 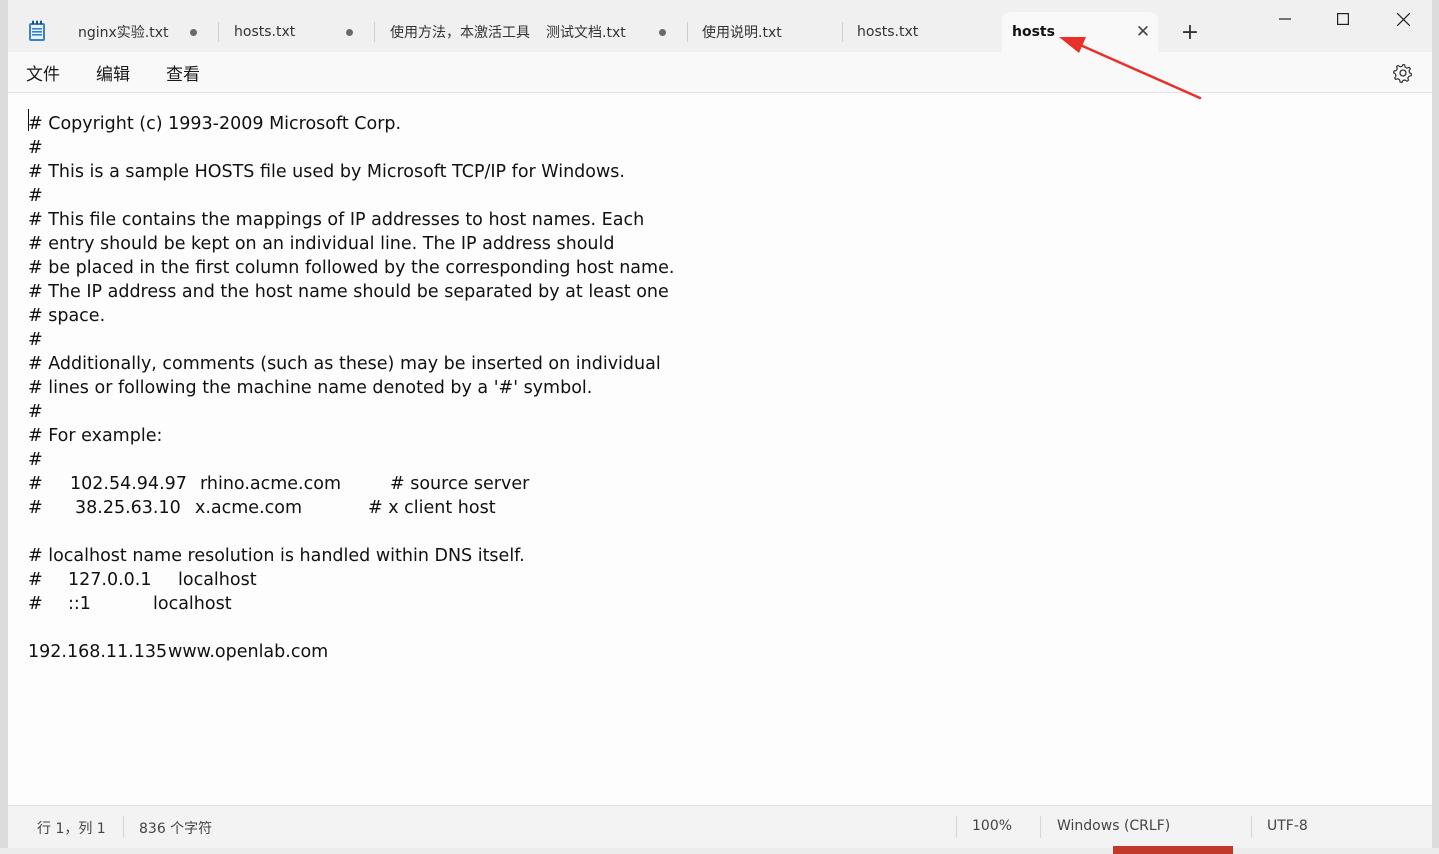 I want to click on close-icon, so click(x=1403, y=19).